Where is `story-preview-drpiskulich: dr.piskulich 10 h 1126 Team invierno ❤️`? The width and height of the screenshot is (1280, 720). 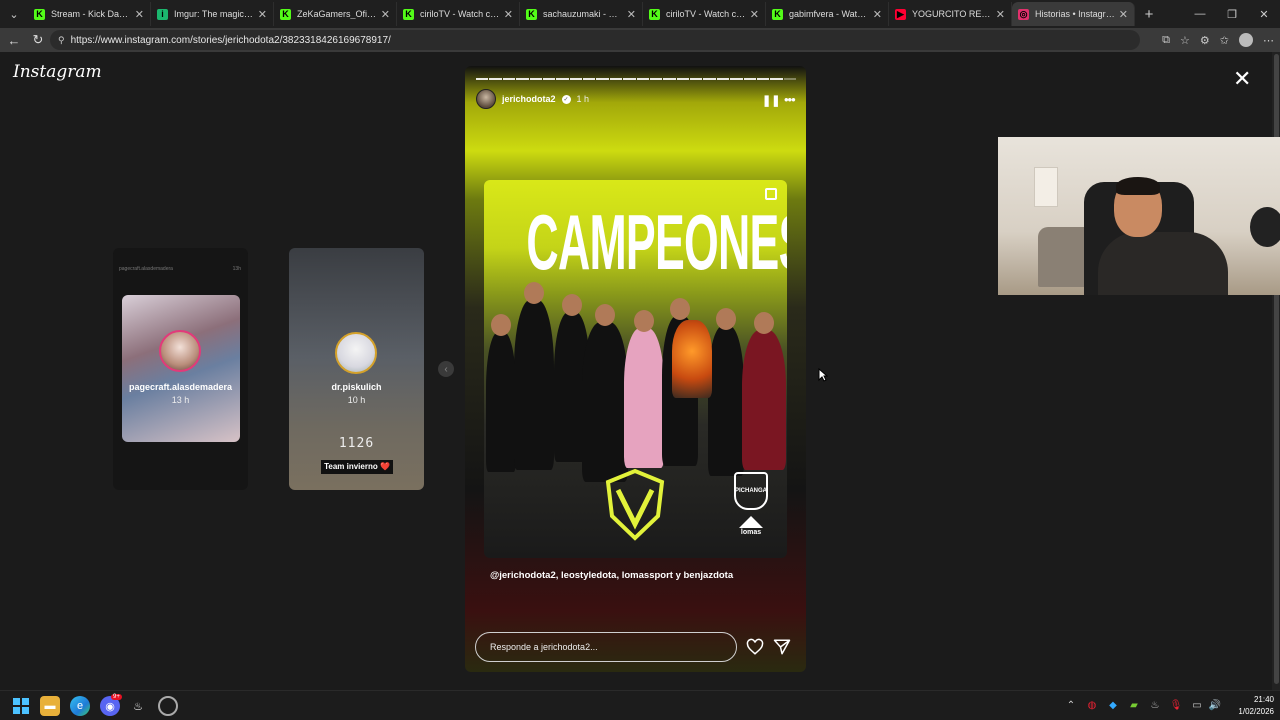
story-preview-drpiskulich: dr.piskulich 10 h 1126 Team invierno ❤️ is located at coordinates (356, 369).